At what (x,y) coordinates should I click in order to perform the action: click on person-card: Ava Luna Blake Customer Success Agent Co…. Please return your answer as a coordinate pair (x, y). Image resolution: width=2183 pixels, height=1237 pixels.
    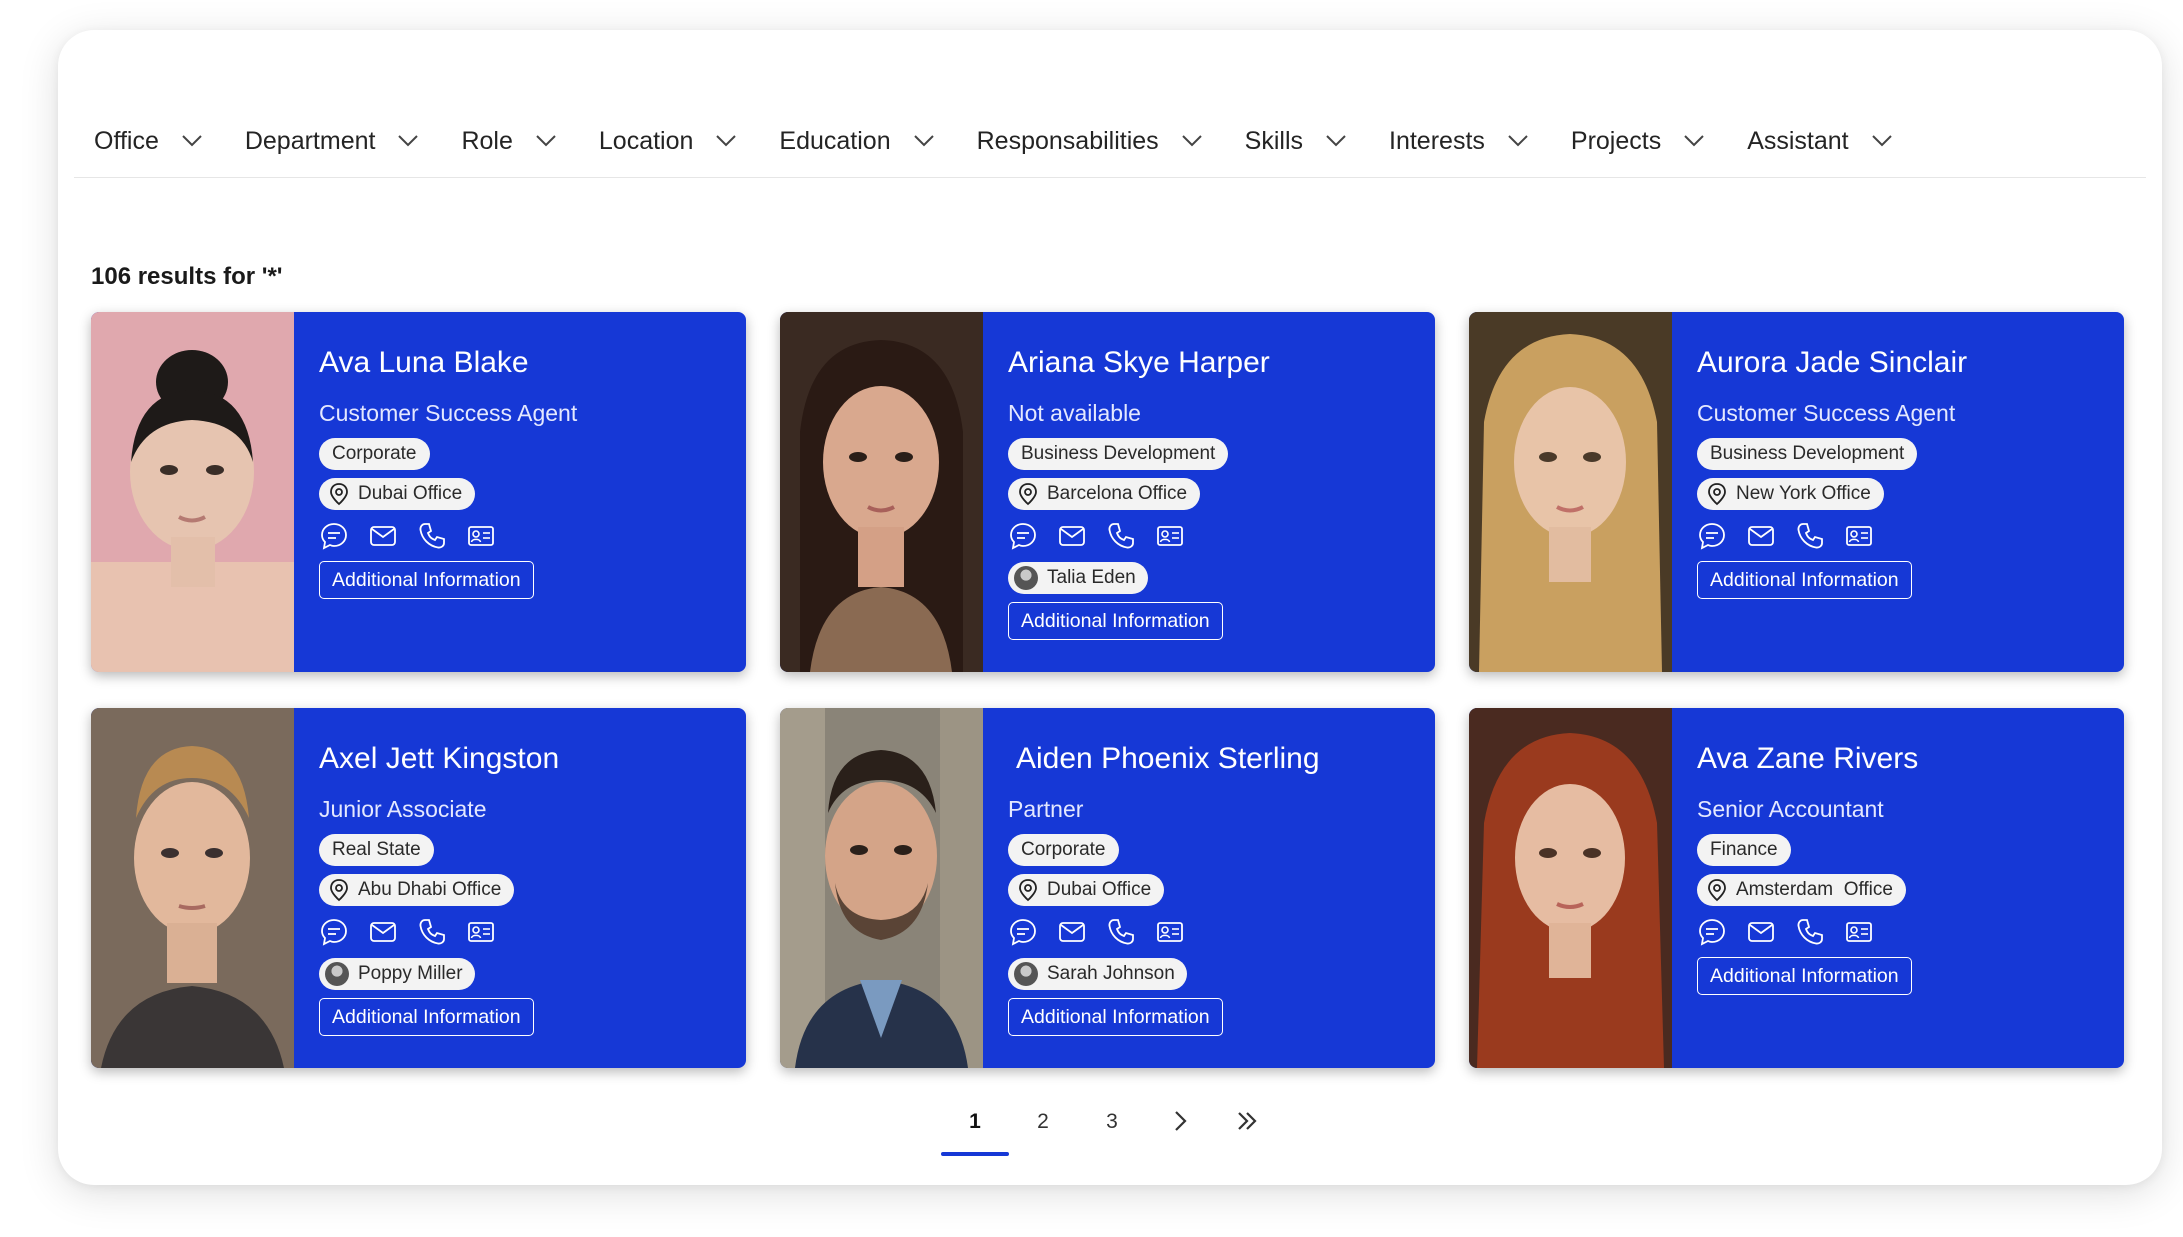
    Looking at the image, I should click on (418, 492).